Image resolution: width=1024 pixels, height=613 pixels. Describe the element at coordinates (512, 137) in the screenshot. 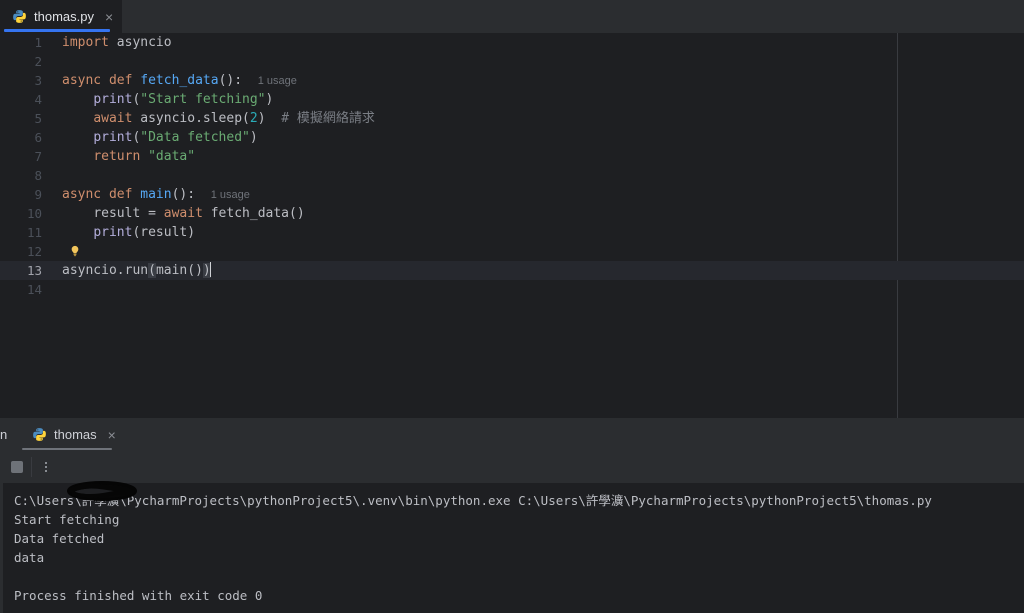

I see `code-line: 6 print("Data fetched")` at that location.